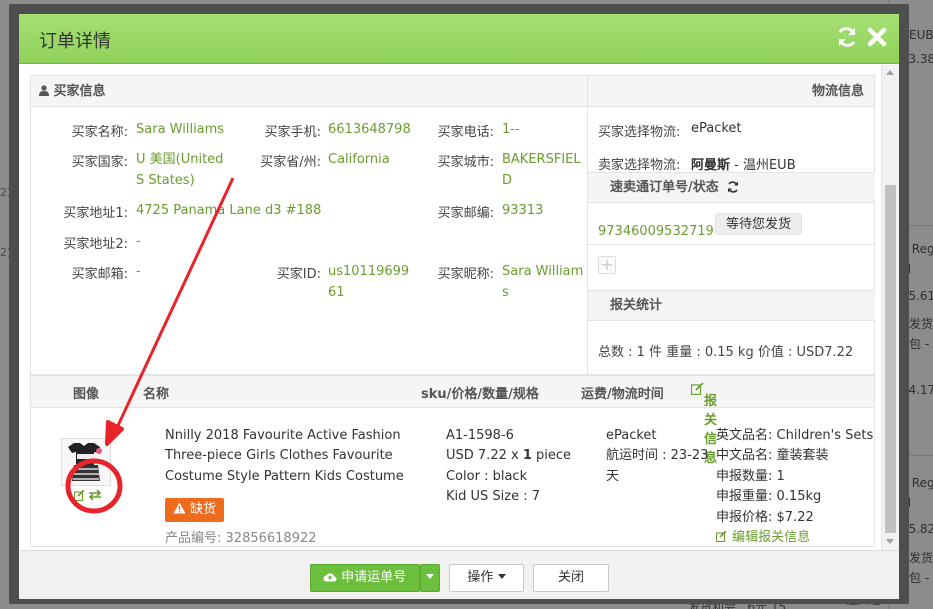 The height and width of the screenshot is (609, 933). I want to click on tracking-heading: 速卖通订单号/状态, so click(731, 187).